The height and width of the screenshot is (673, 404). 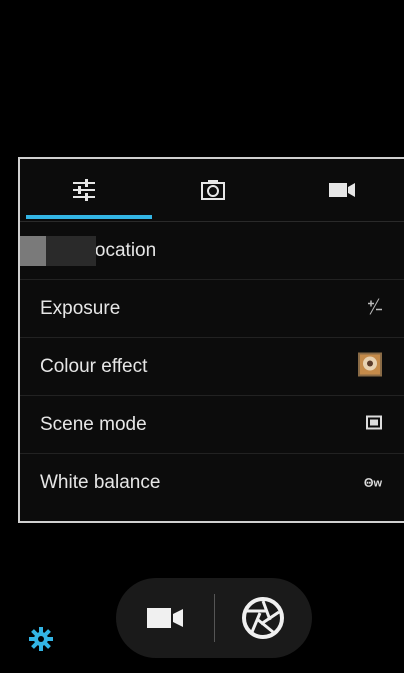 I want to click on settings-tabs, so click(x=212, y=190).